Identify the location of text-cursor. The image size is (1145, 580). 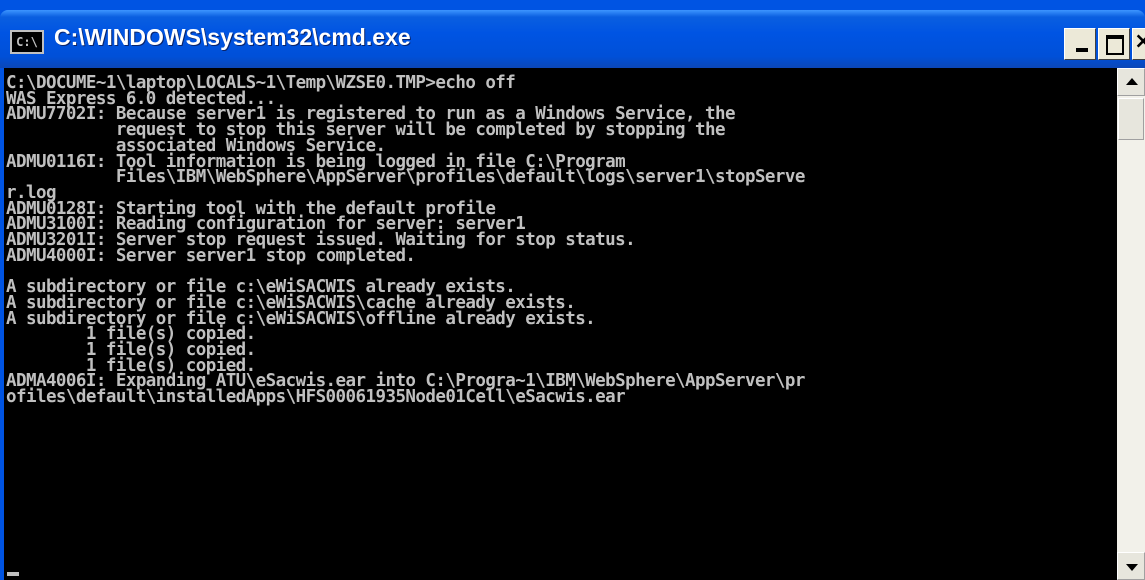
(13, 574).